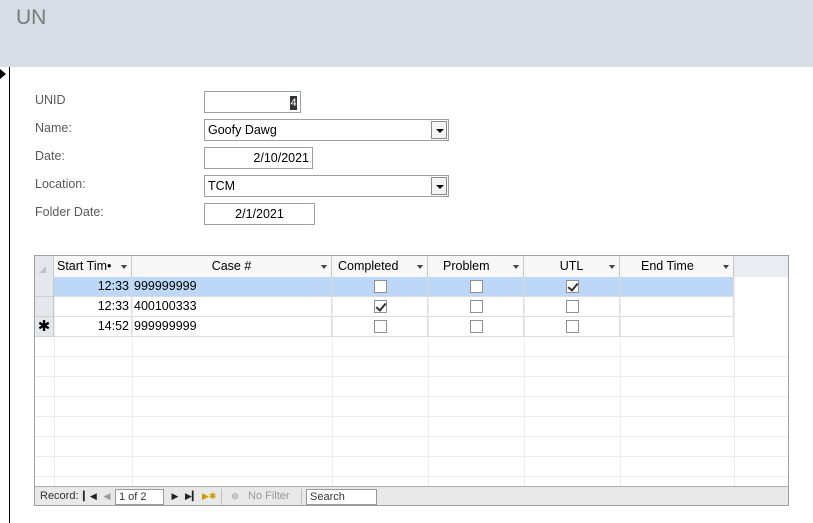  Describe the element at coordinates (31, 17) in the screenshot. I see `form-title: UN` at that location.